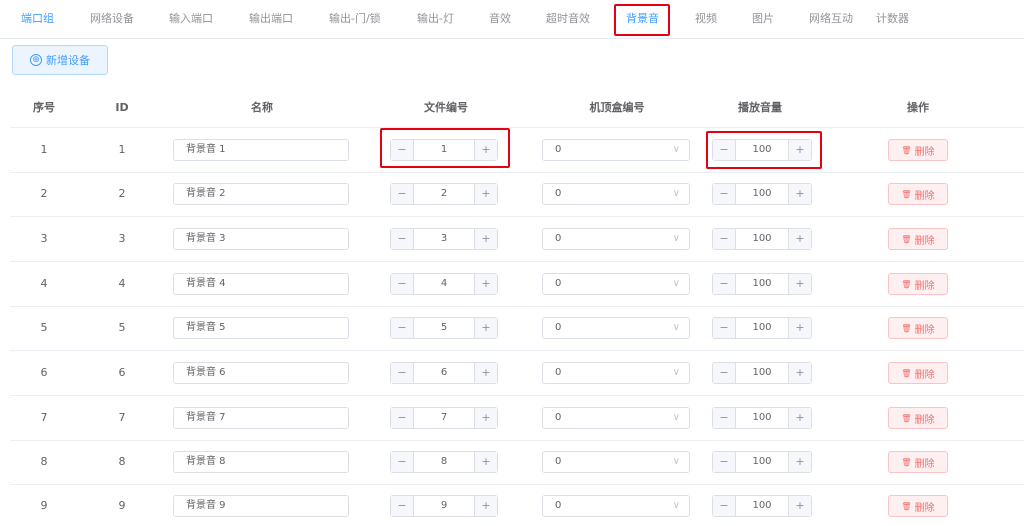 This screenshot has width=1024, height=526. I want to click on name-input: 背景音 1, so click(261, 150).